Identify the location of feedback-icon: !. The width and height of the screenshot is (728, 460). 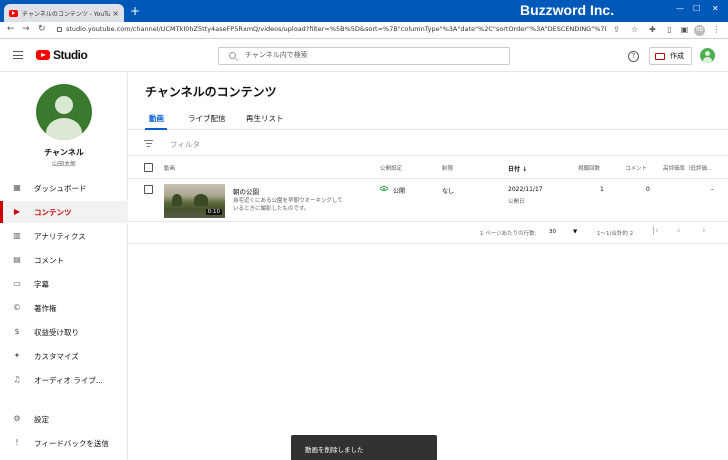
(17, 442).